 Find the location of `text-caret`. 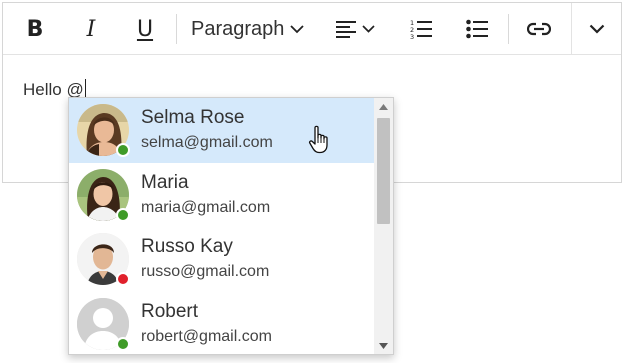

text-caret is located at coordinates (85, 89).